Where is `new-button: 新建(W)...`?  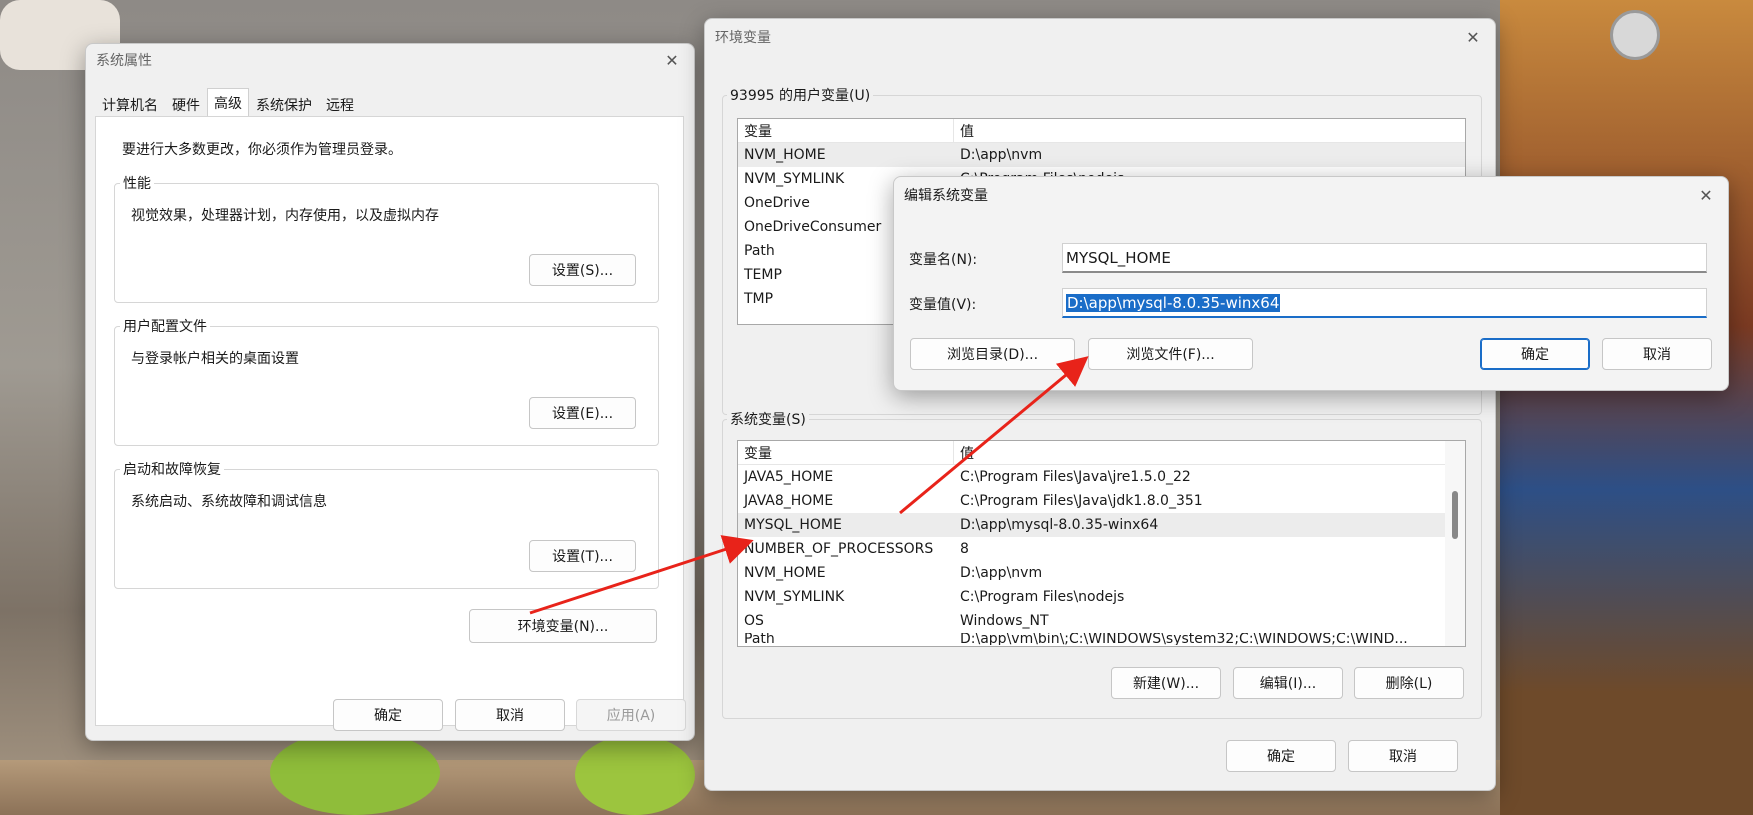
new-button: 新建(W)... is located at coordinates (1166, 683).